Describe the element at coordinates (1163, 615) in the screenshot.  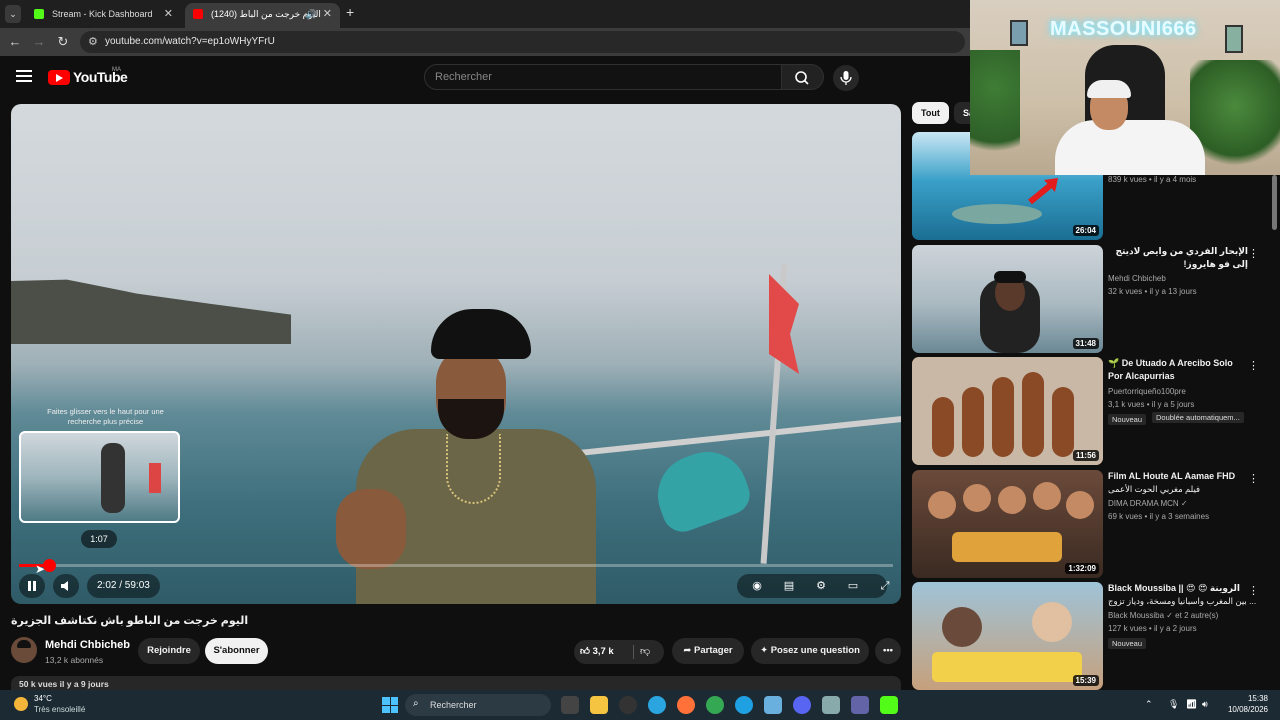
I see `channel-name: Black Moussiba ✓ et 2 autre(s)` at that location.